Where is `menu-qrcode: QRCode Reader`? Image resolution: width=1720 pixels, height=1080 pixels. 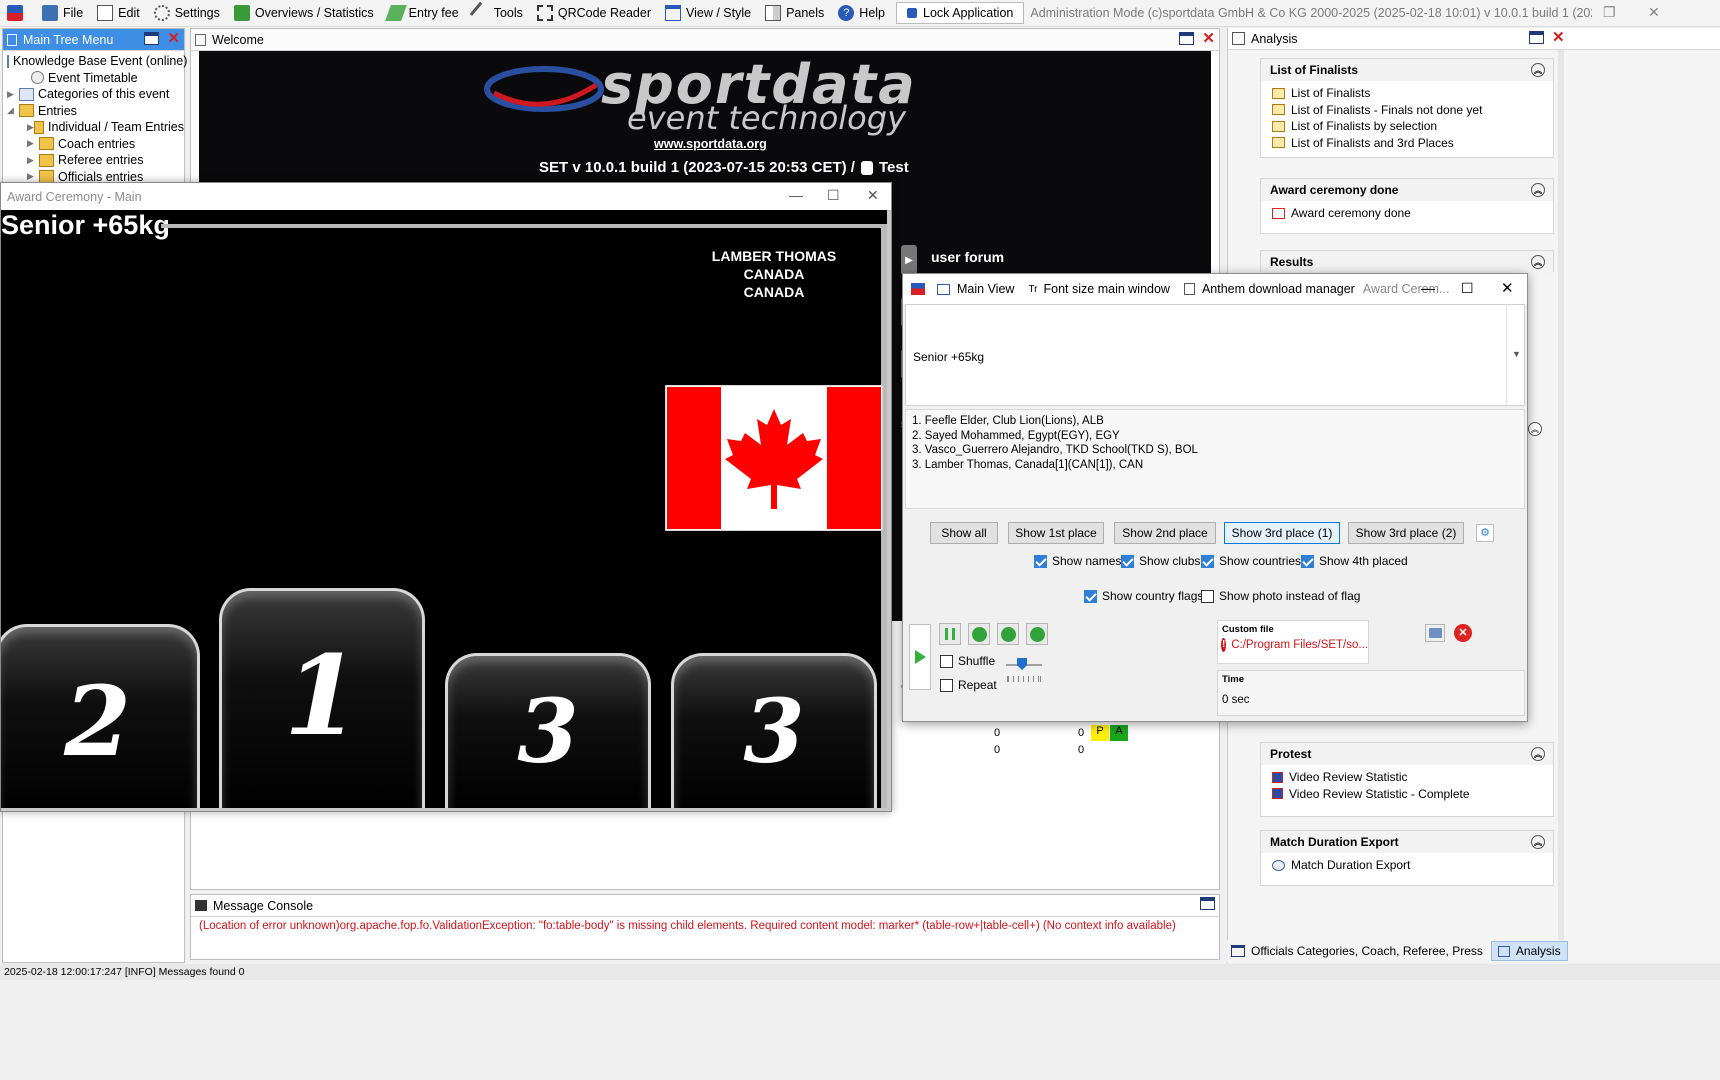 menu-qrcode: QRCode Reader is located at coordinates (594, 13).